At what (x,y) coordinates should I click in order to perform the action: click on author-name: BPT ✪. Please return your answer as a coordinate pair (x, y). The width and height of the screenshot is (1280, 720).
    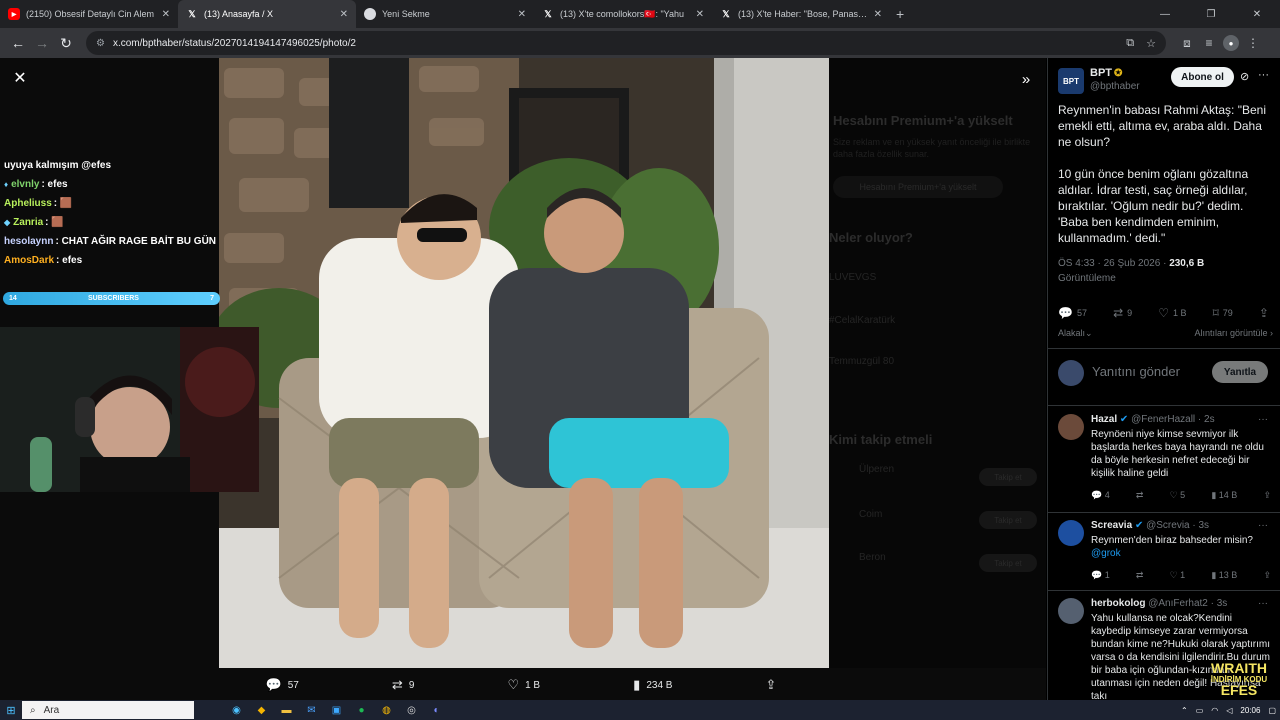
    Looking at the image, I should click on (1106, 73).